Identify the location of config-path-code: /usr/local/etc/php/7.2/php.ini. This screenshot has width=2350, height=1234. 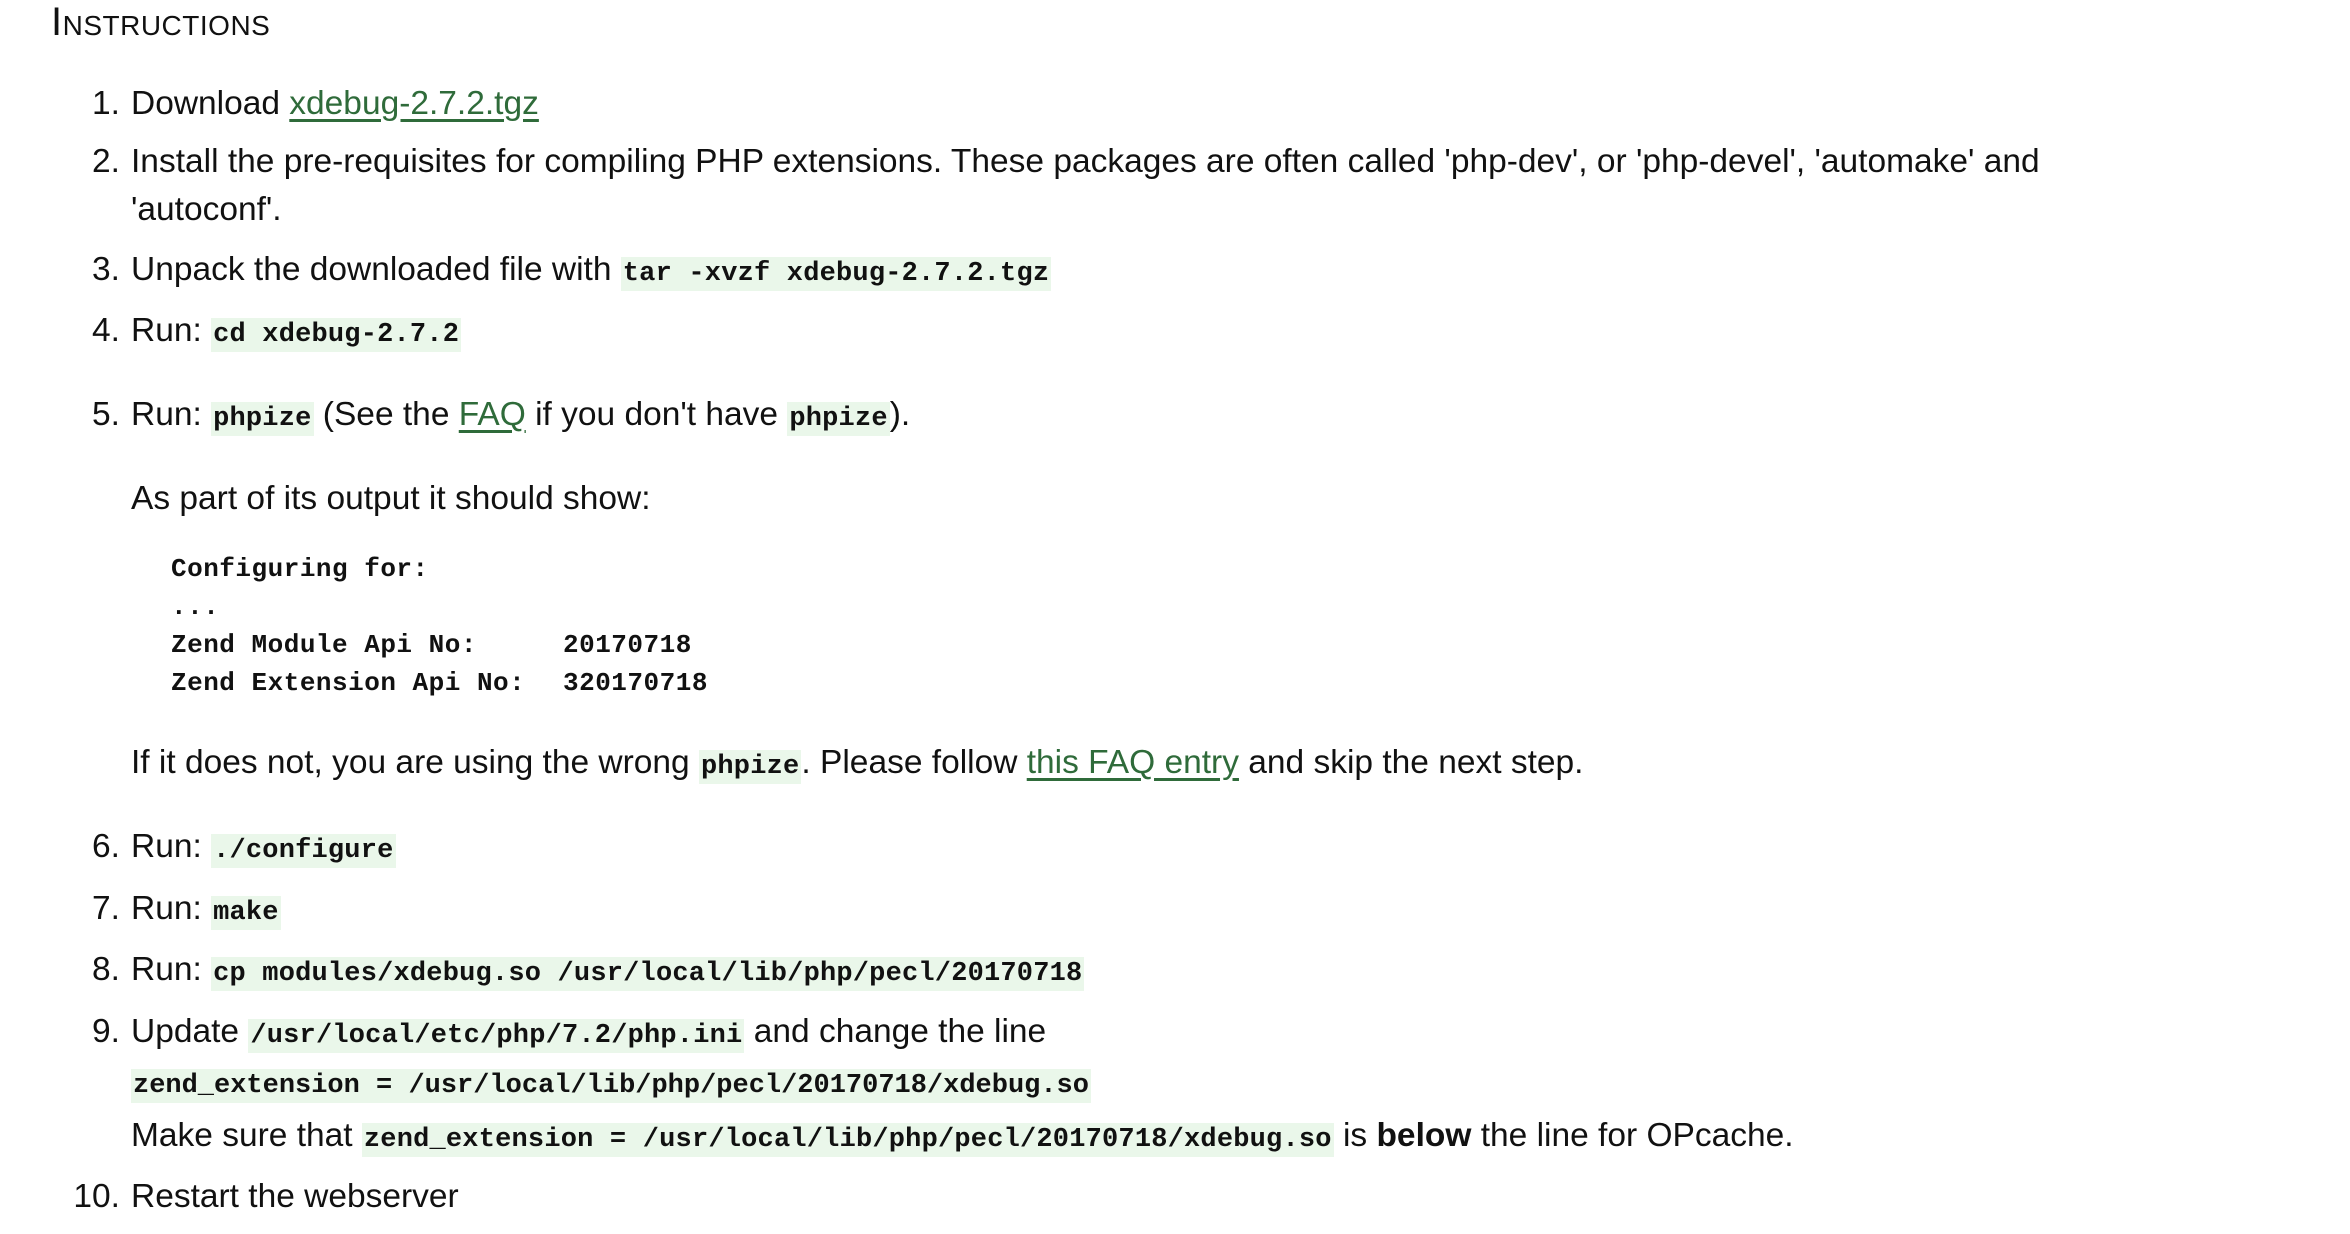
(496, 1036).